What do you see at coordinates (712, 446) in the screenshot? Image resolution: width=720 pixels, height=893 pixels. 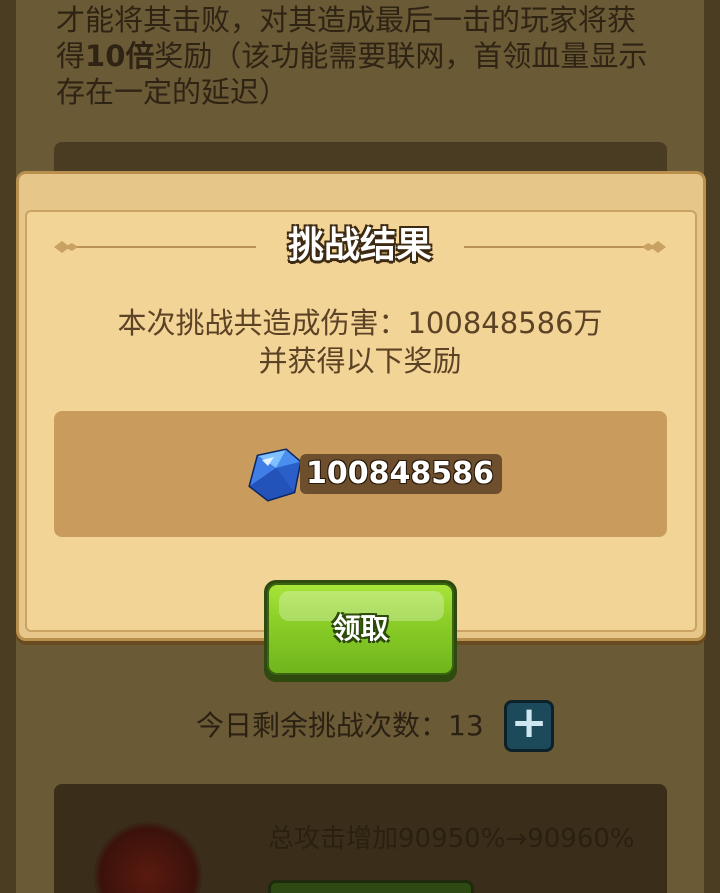 I see `background-right-edge` at bounding box center [712, 446].